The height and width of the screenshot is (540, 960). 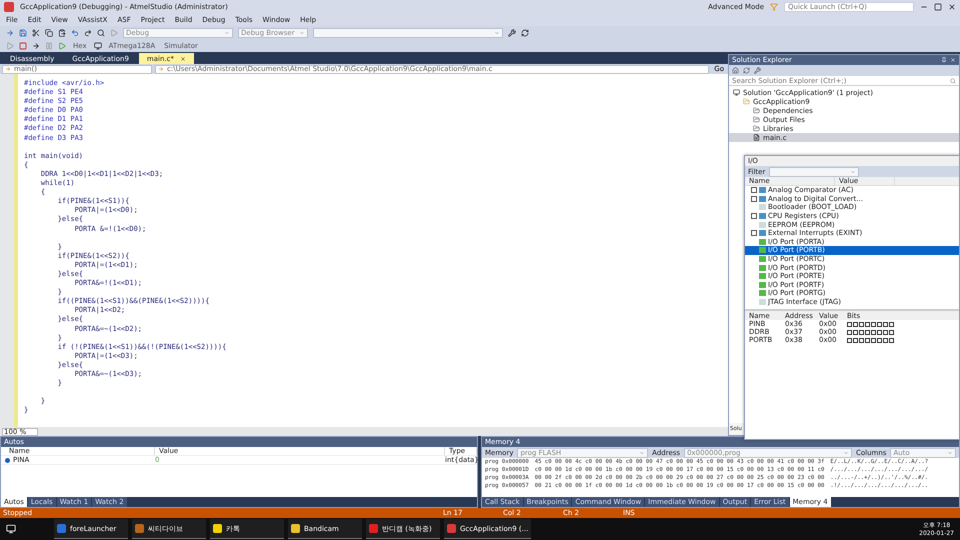 I want to click on stop-icon, so click(x=23, y=46).